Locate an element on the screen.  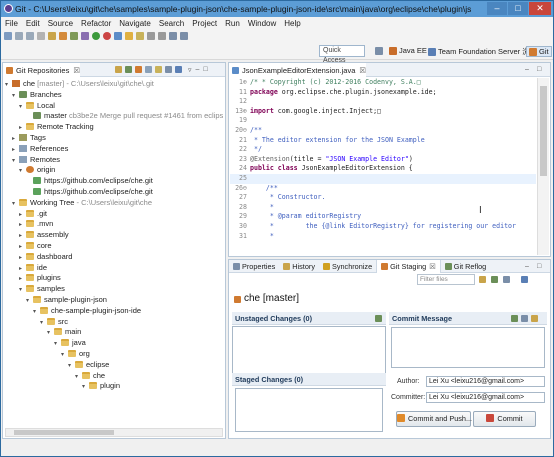
staged-files-list is located at coordinates (309, 410).